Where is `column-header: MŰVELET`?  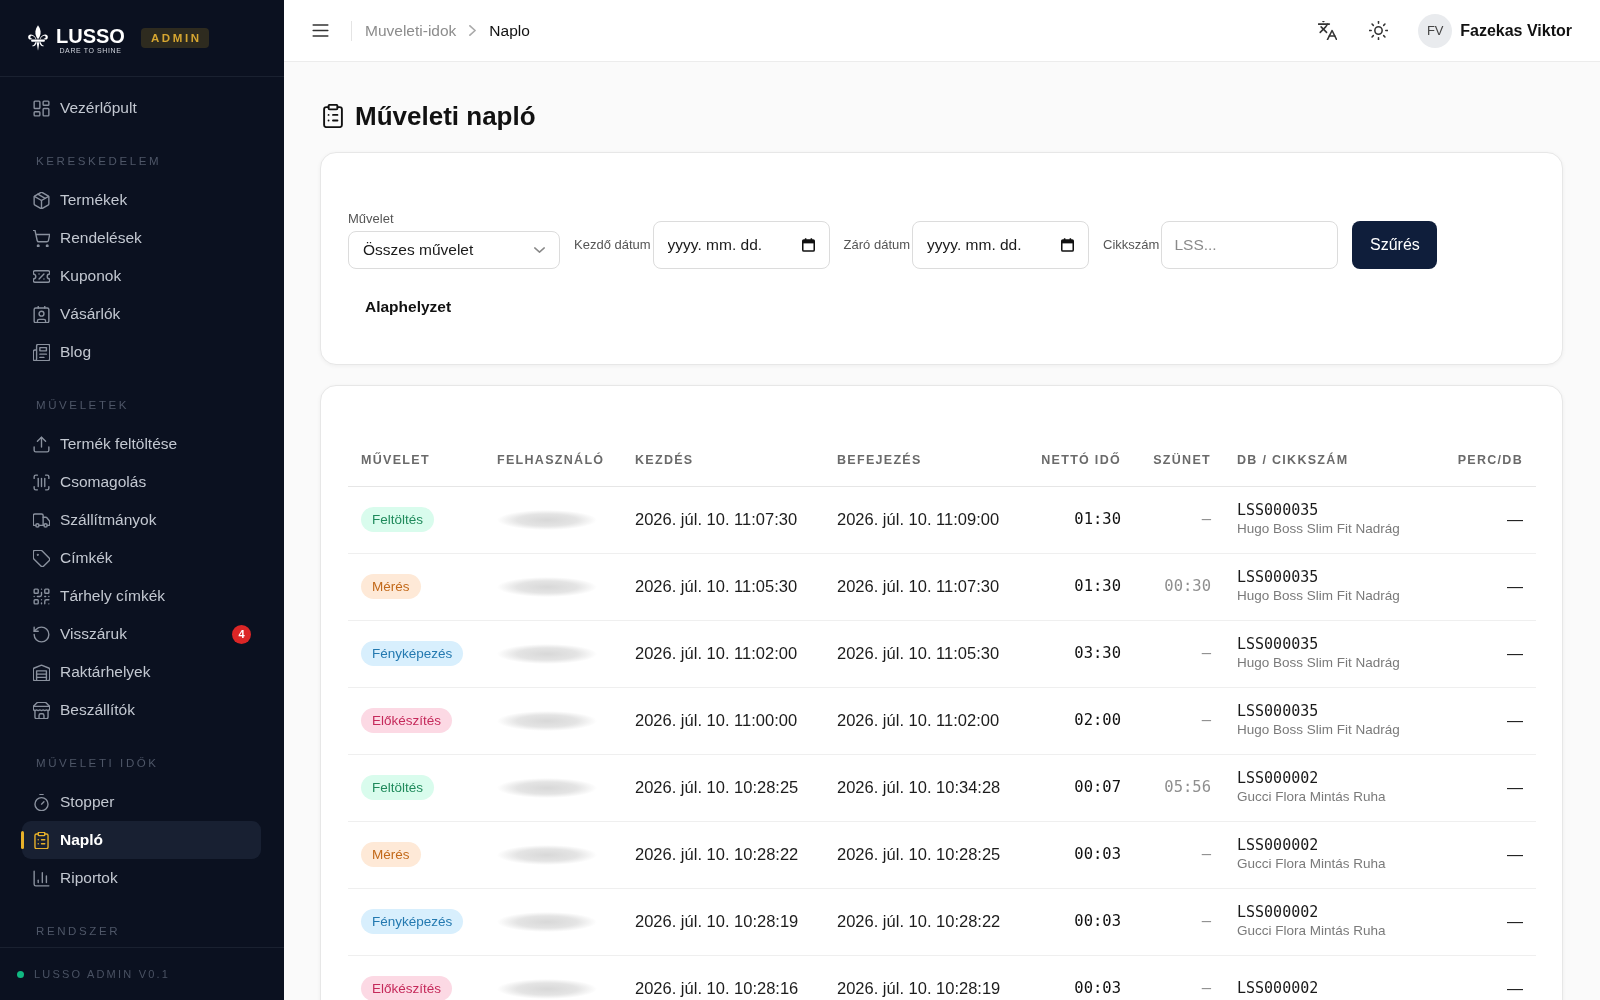 column-header: MŰVELET is located at coordinates (416, 461).